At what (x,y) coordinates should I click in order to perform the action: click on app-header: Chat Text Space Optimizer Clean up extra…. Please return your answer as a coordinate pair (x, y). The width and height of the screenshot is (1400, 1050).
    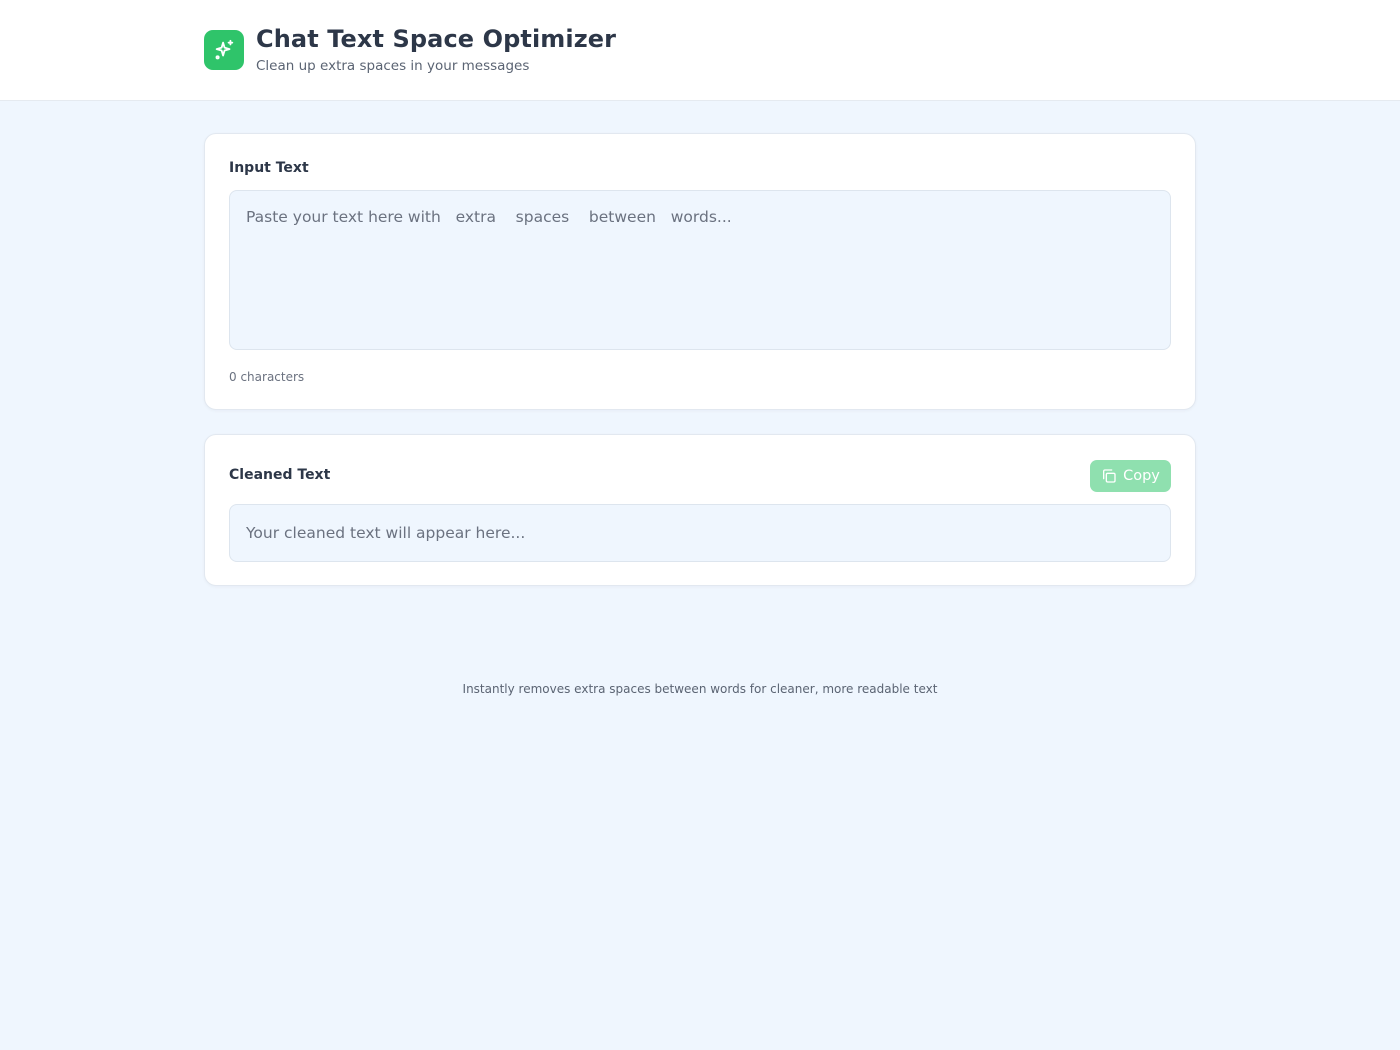
    Looking at the image, I should click on (700, 50).